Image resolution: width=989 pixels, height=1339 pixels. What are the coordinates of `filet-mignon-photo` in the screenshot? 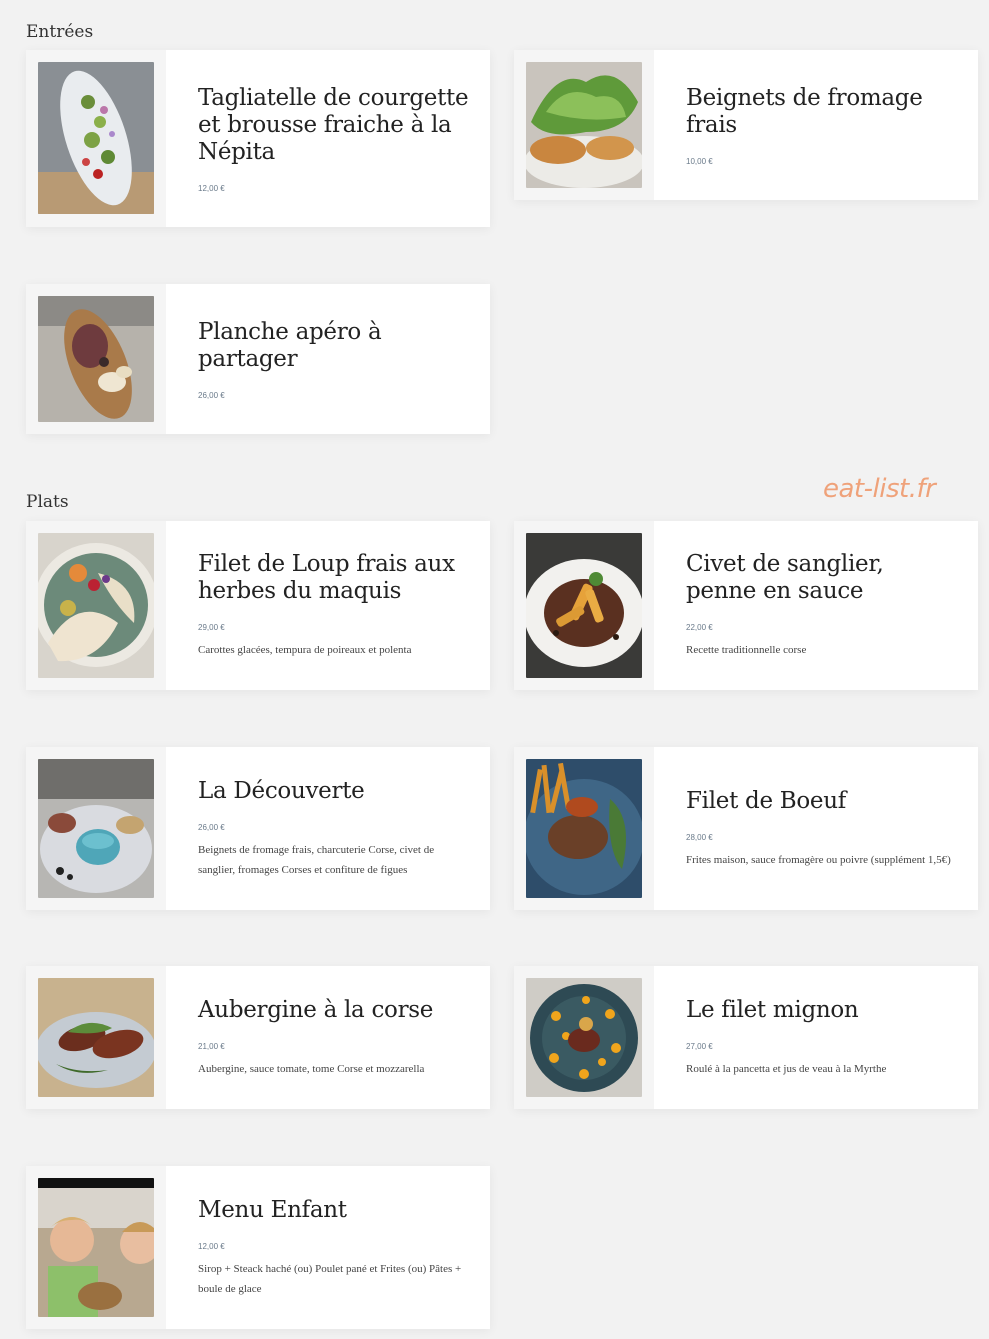 It's located at (584, 1037).